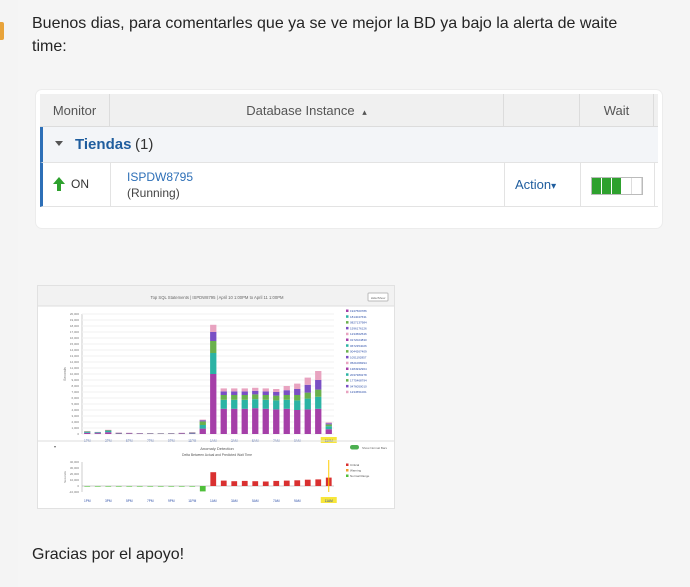 The image size is (690, 587). What do you see at coordinates (103, 144) in the screenshot?
I see `group-label: Tiendas` at bounding box center [103, 144].